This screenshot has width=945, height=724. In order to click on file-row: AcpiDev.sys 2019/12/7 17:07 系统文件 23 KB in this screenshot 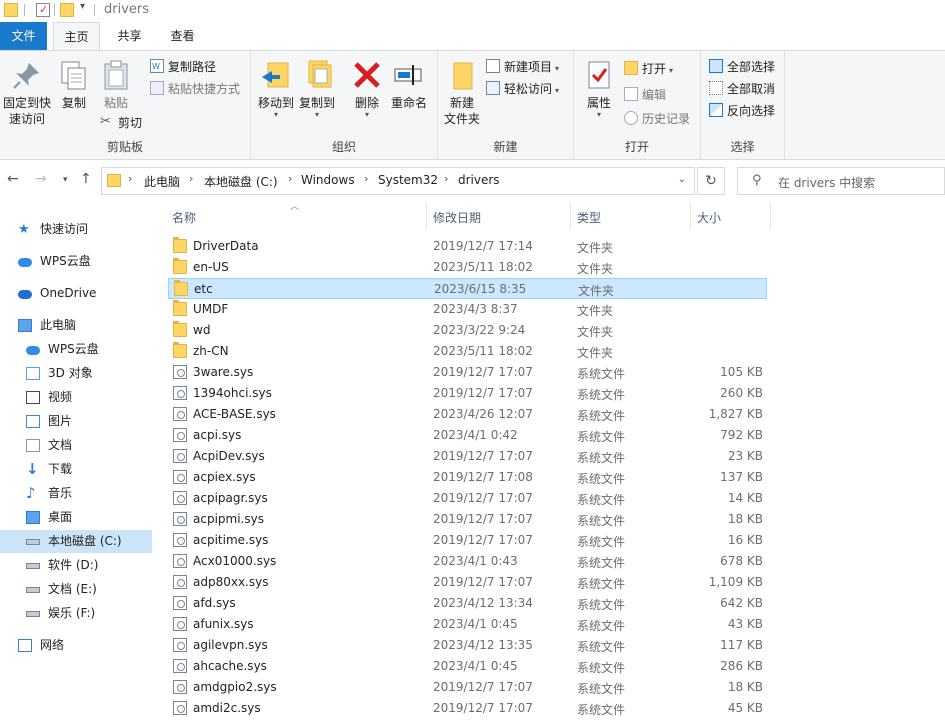, I will do `click(467, 456)`.